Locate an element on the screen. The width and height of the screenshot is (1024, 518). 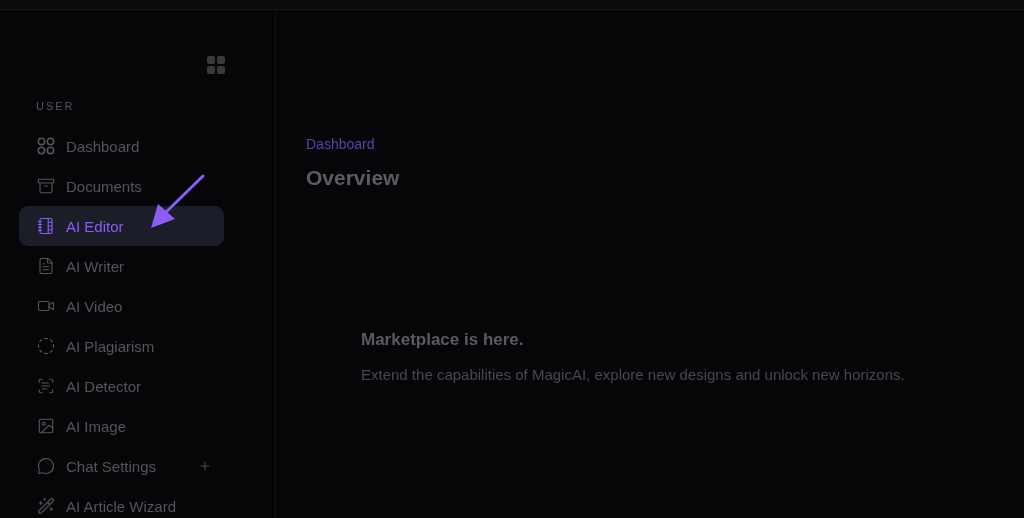
sidebar-item: Chat Settings is located at coordinates (121, 466).